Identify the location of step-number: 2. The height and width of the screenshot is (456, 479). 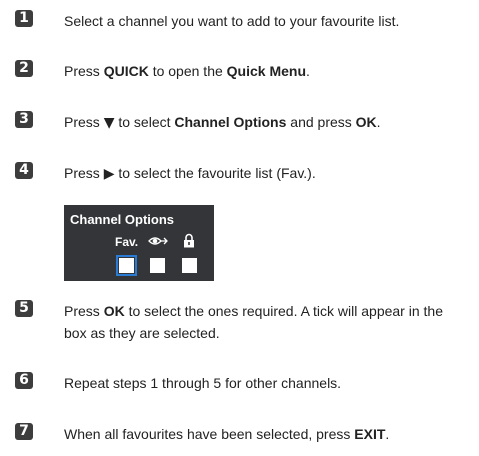
(24, 68).